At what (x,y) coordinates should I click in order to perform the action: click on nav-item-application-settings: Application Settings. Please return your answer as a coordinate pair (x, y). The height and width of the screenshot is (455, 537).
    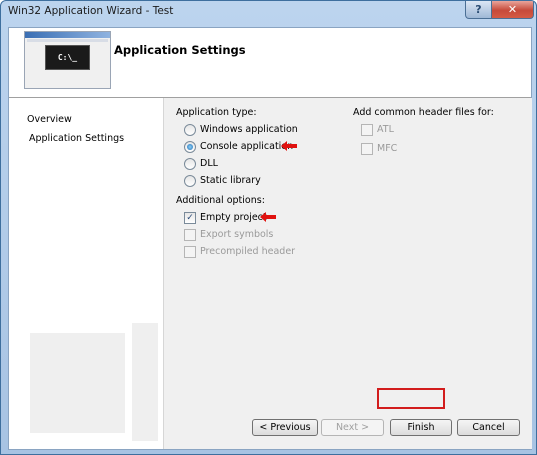
    Looking at the image, I should click on (76, 138).